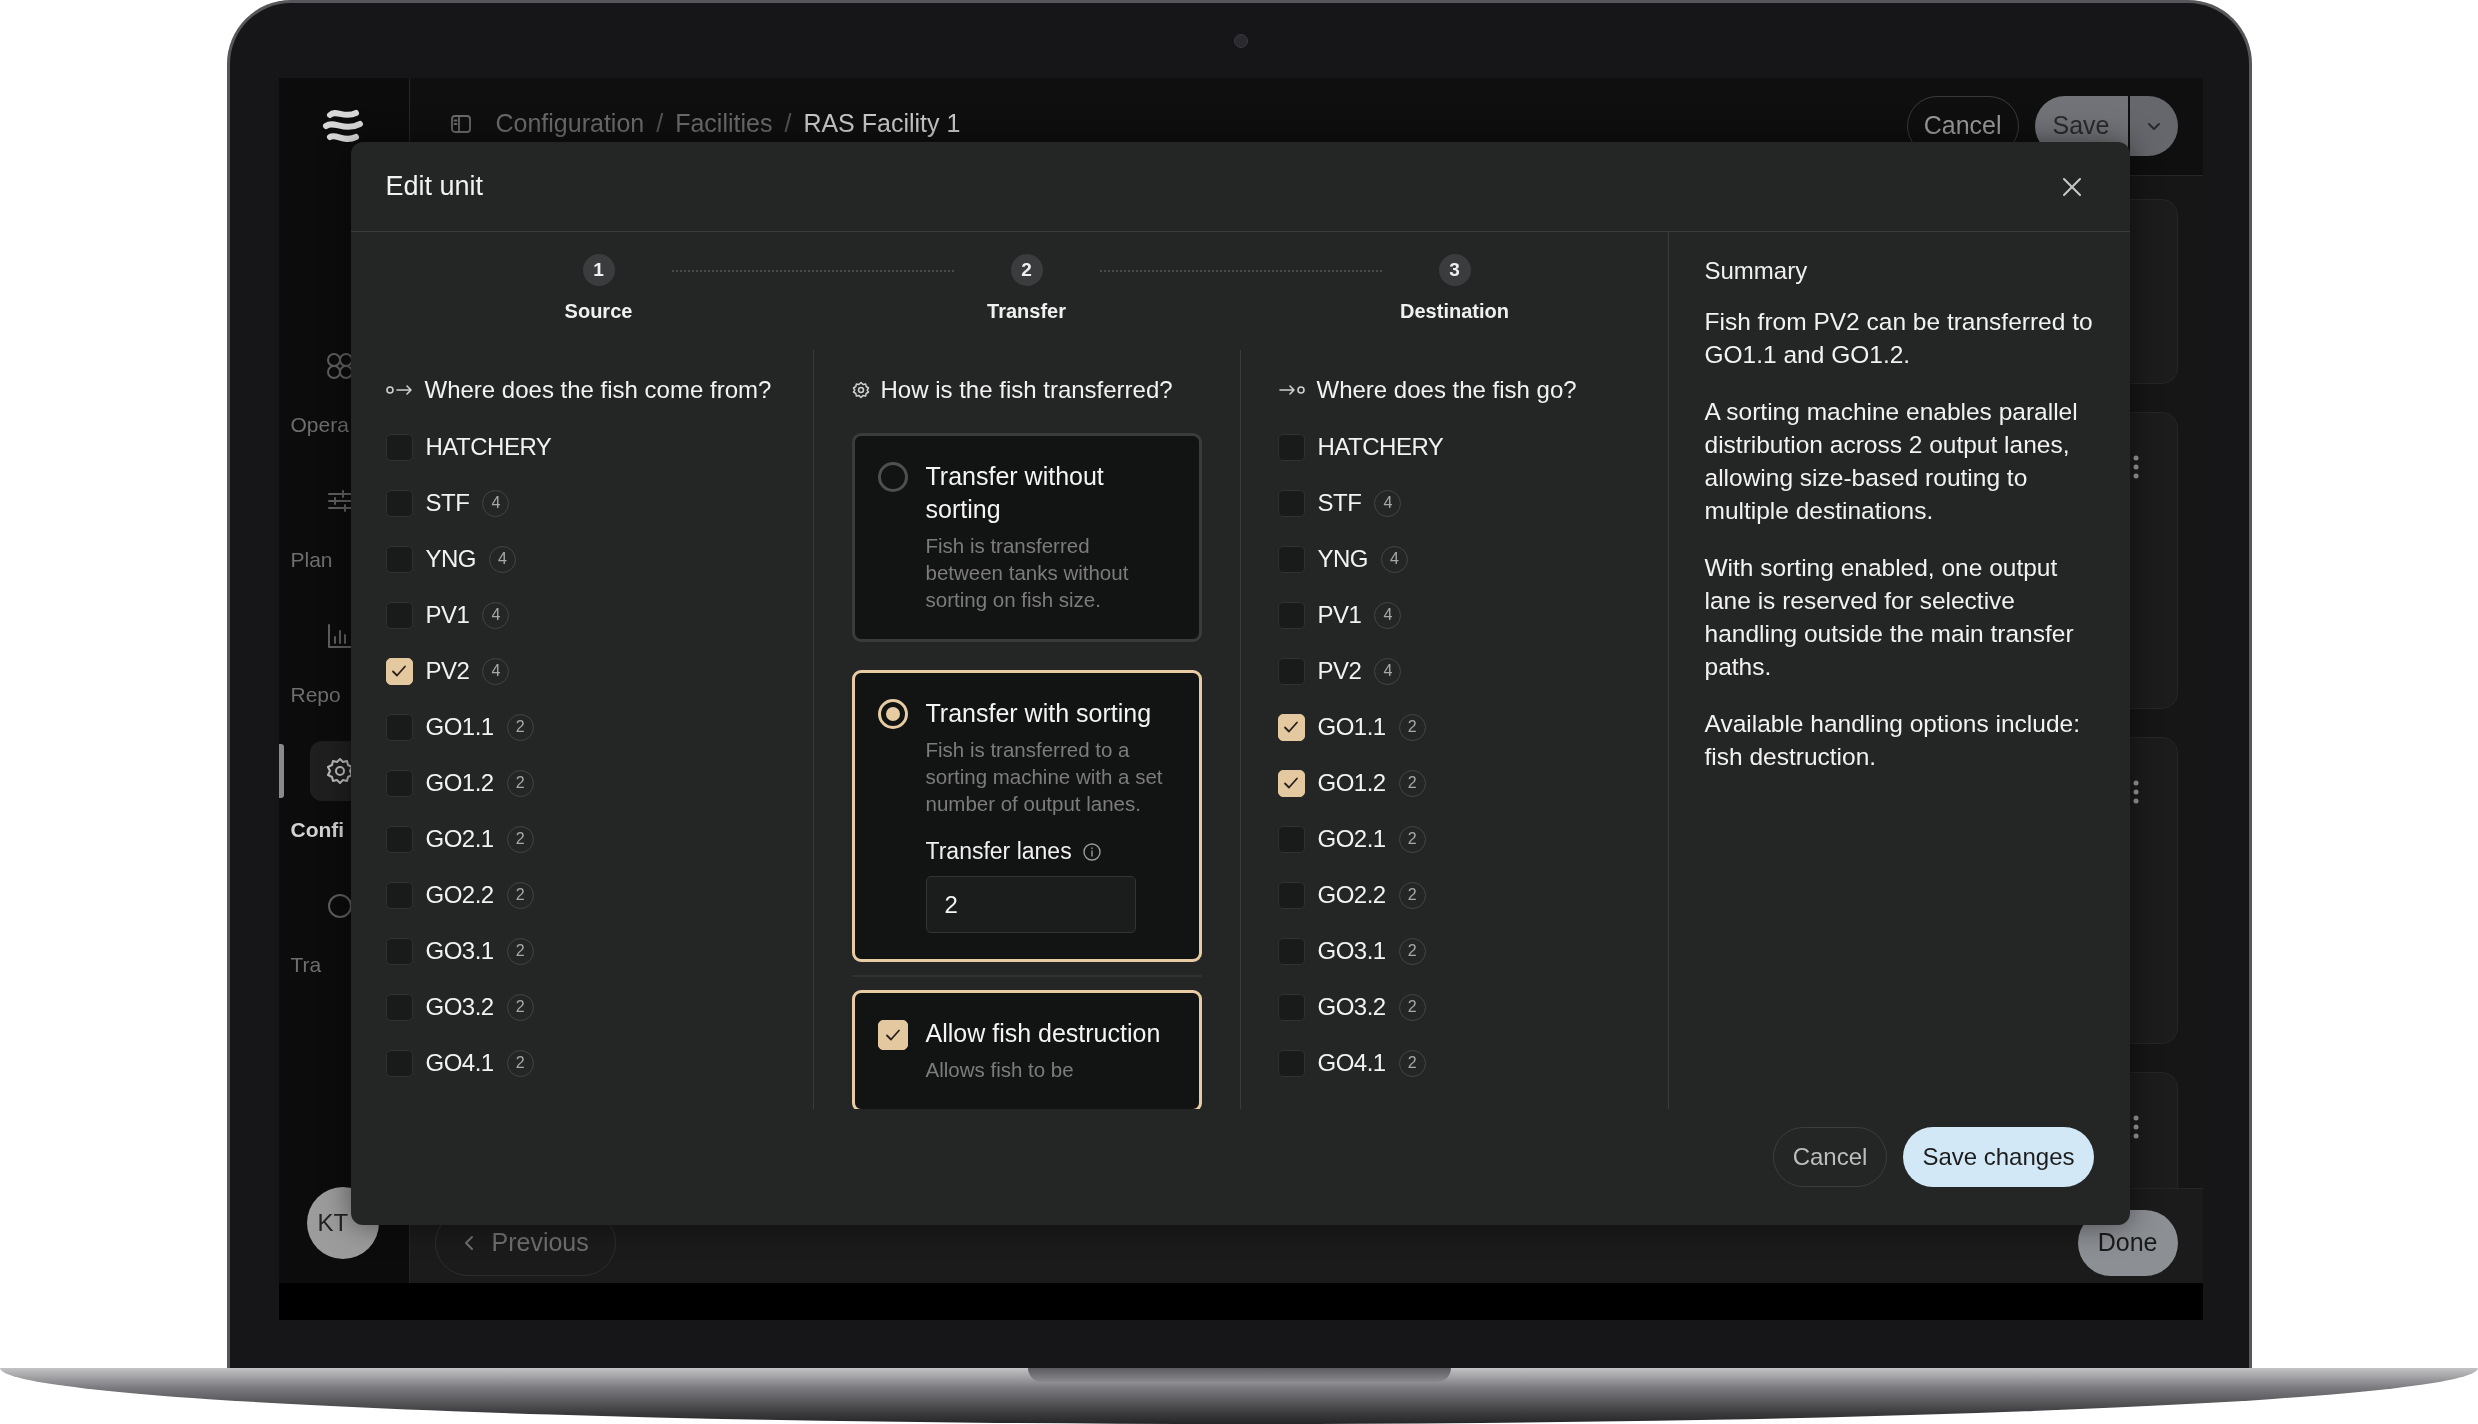  What do you see at coordinates (1899, 338) in the screenshot?
I see `summary-text: Fish from PV2 can be transferred to GO1.1 and GO1.2.` at bounding box center [1899, 338].